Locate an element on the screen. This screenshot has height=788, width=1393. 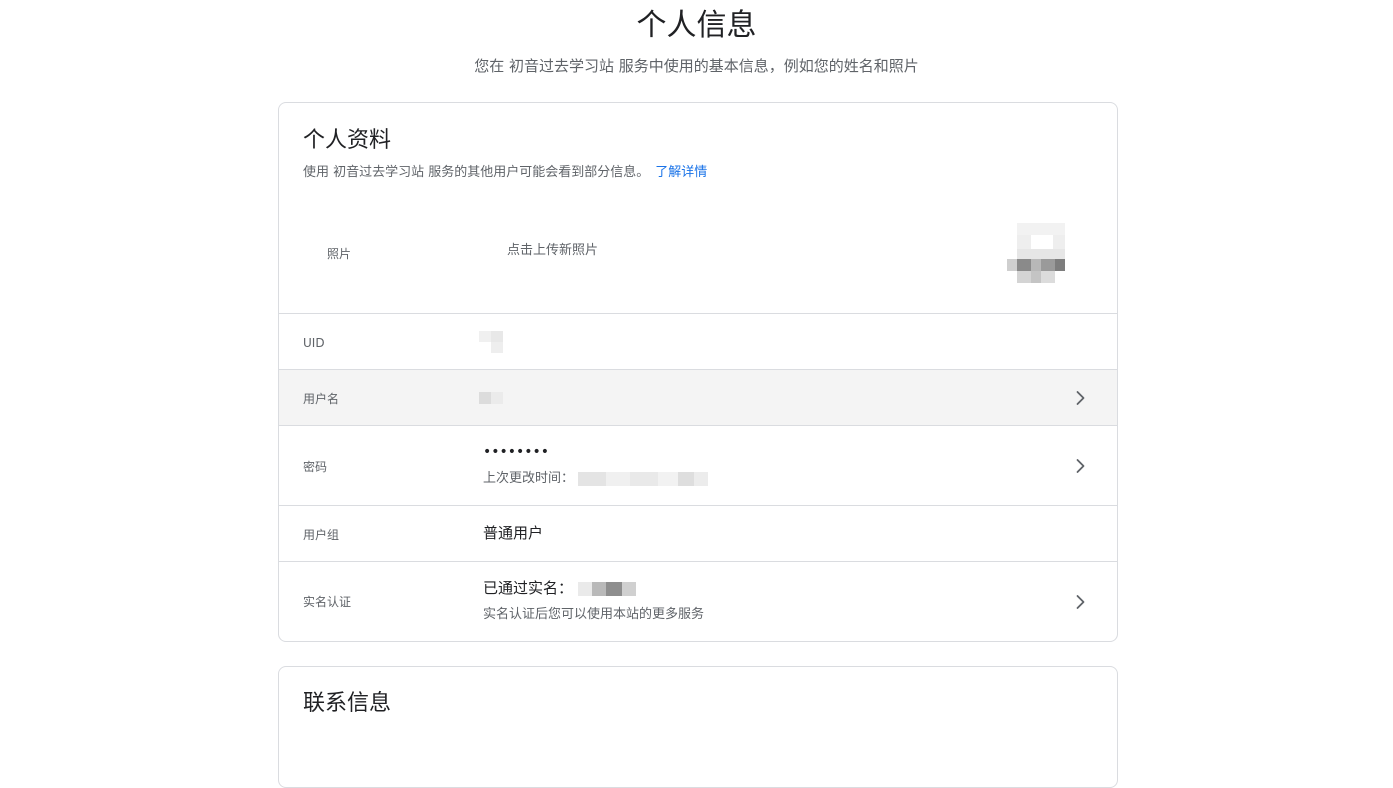
user-group-value: 普通用户 is located at coordinates (513, 533).